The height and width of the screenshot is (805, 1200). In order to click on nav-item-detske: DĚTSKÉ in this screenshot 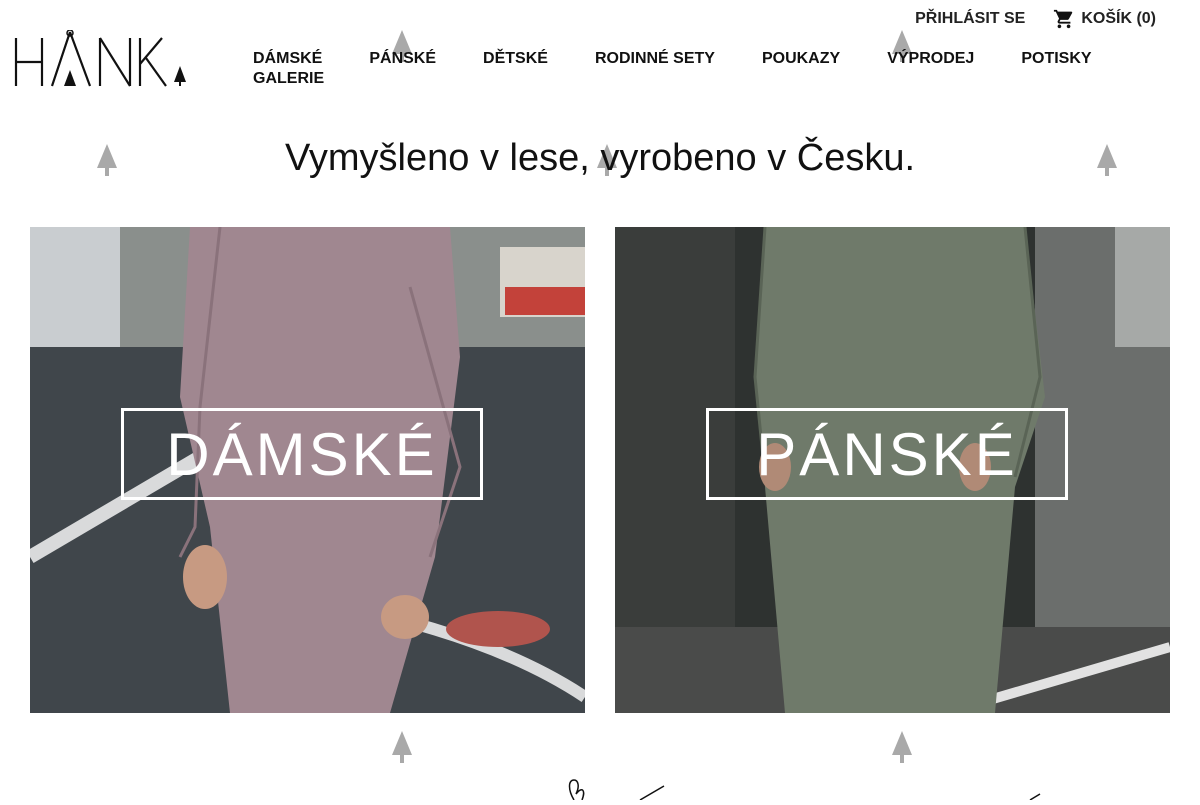, I will do `click(515, 59)`.